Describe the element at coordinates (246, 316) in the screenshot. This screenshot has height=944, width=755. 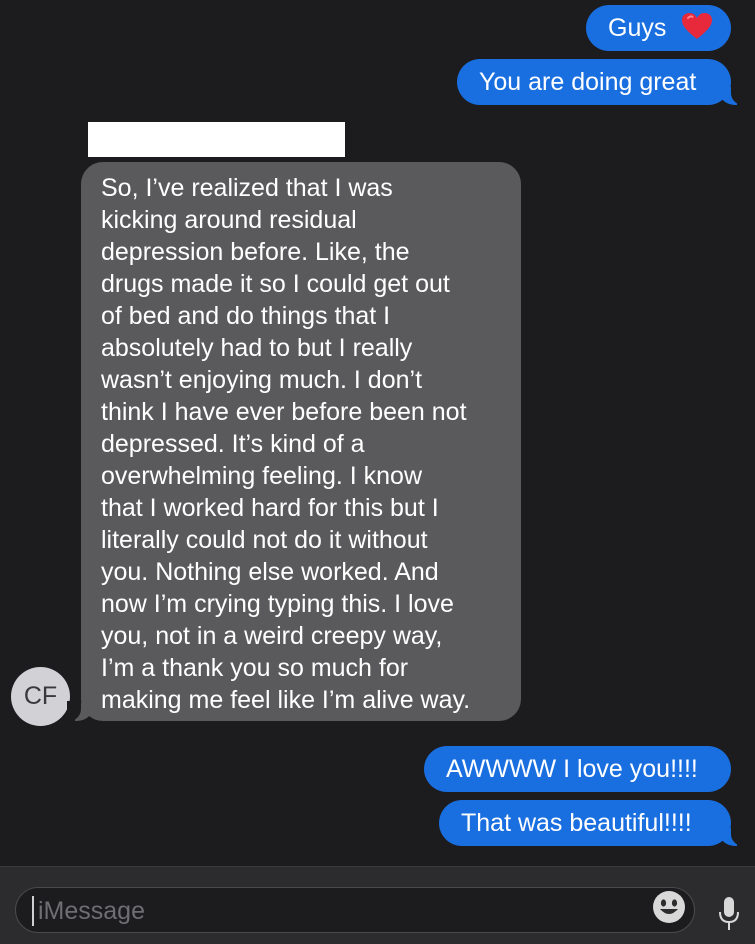
I see `message-line: of bed and do things that I` at that location.